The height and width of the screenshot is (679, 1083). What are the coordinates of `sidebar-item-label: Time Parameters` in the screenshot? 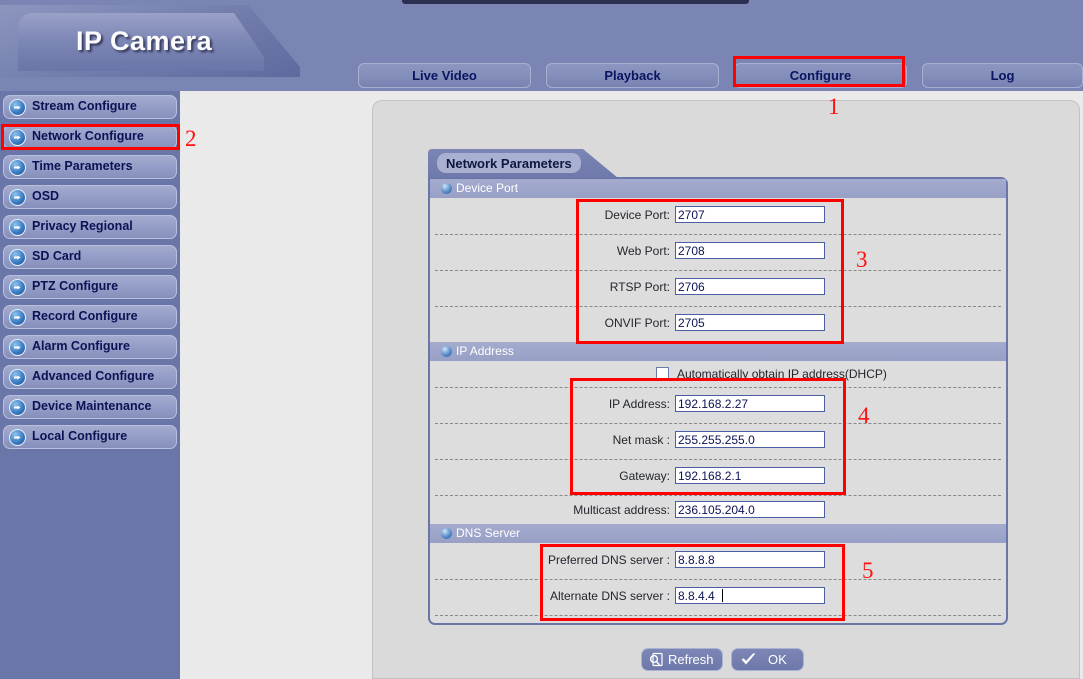 It's located at (82, 166).